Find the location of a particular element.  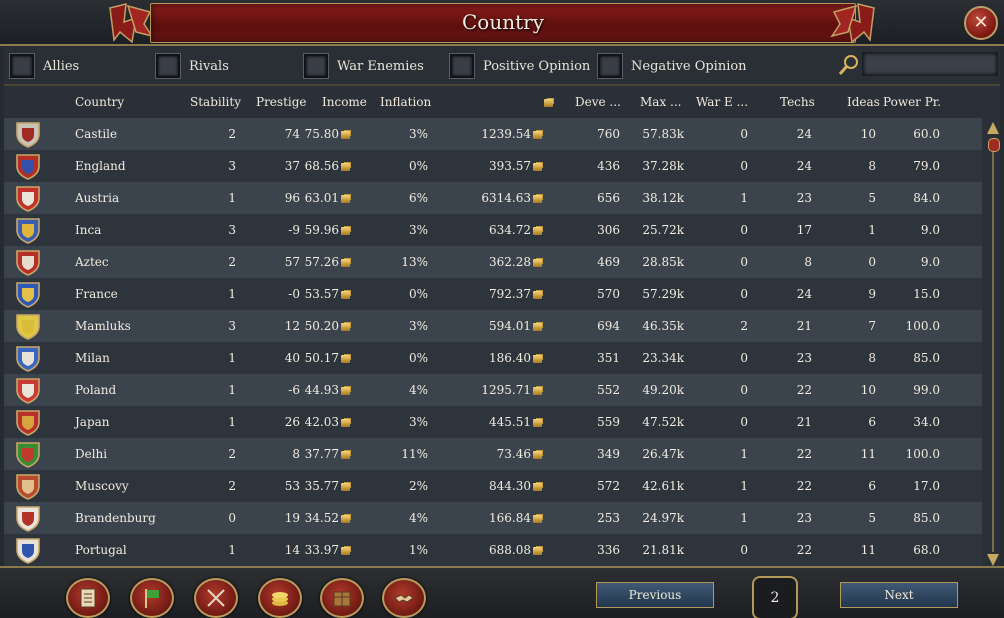

table-row: Japan 1 26 42.03 3% 445.51 559 47.52k 0 21 6 34.0 is located at coordinates (493, 422).